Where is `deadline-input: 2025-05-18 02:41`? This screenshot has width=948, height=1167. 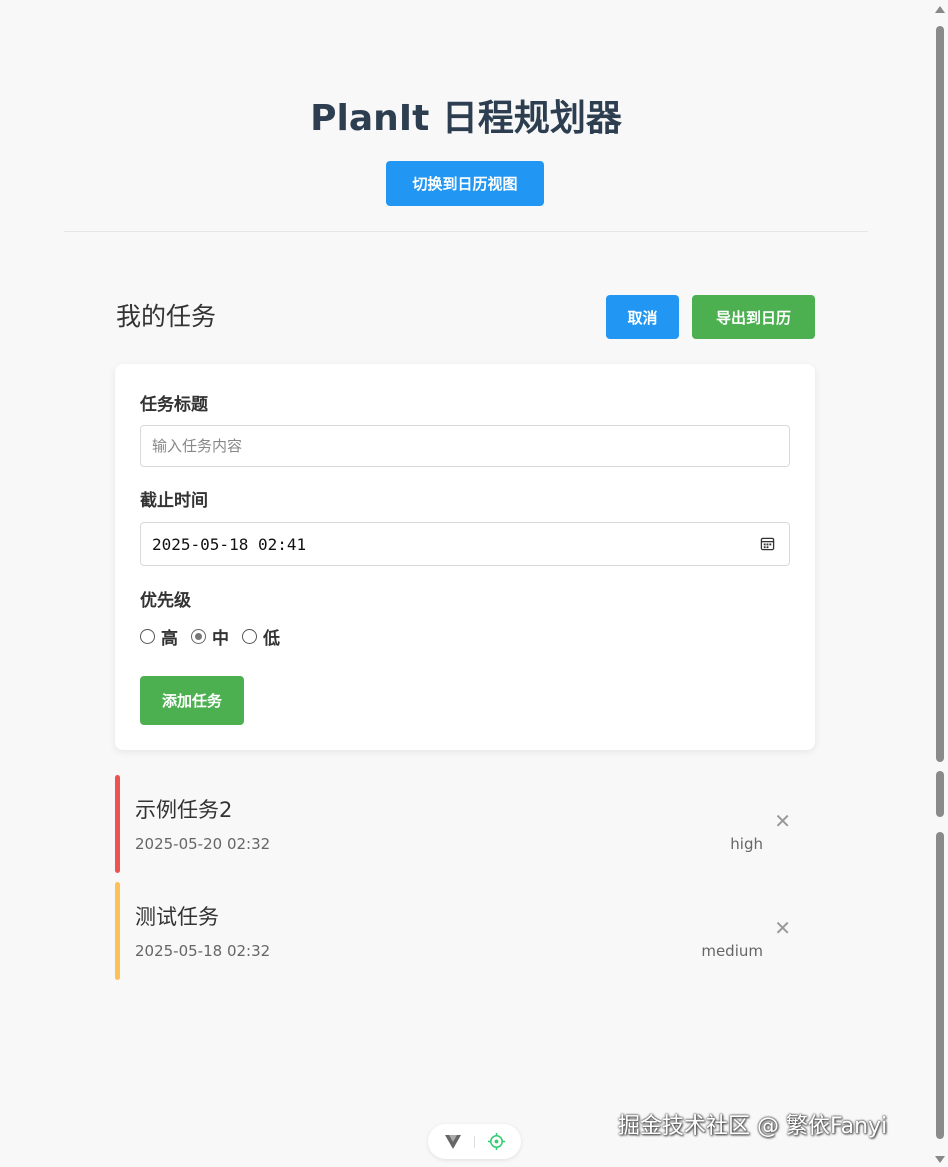 deadline-input: 2025-05-18 02:41 is located at coordinates (465, 544).